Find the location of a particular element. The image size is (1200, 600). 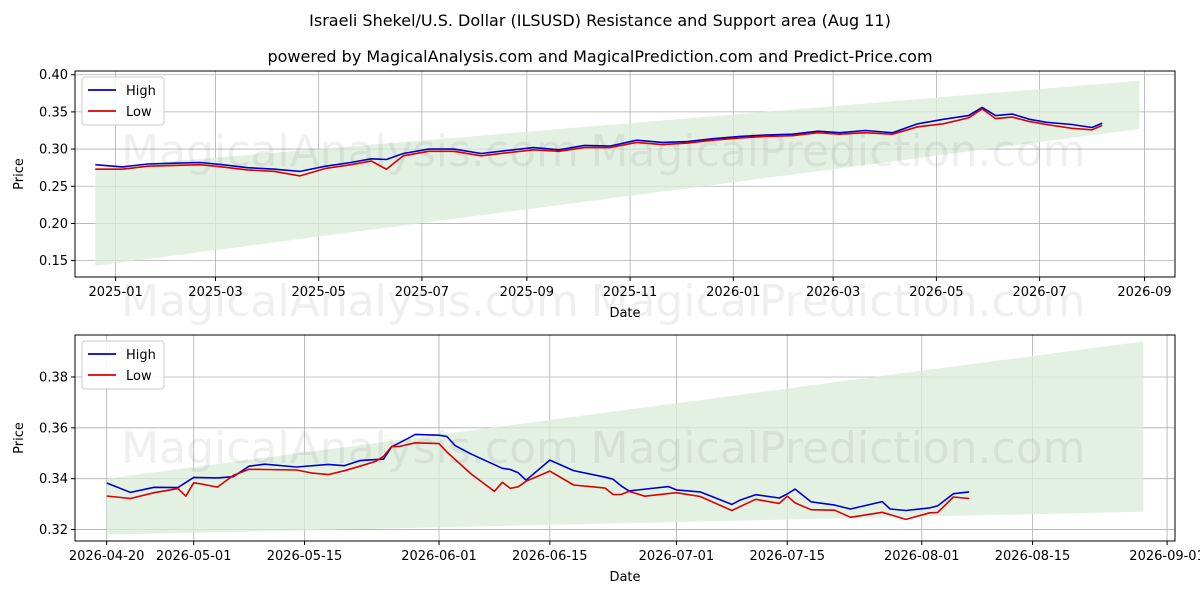

x-tick-label: 2026-08-15 is located at coordinates (1033, 556).